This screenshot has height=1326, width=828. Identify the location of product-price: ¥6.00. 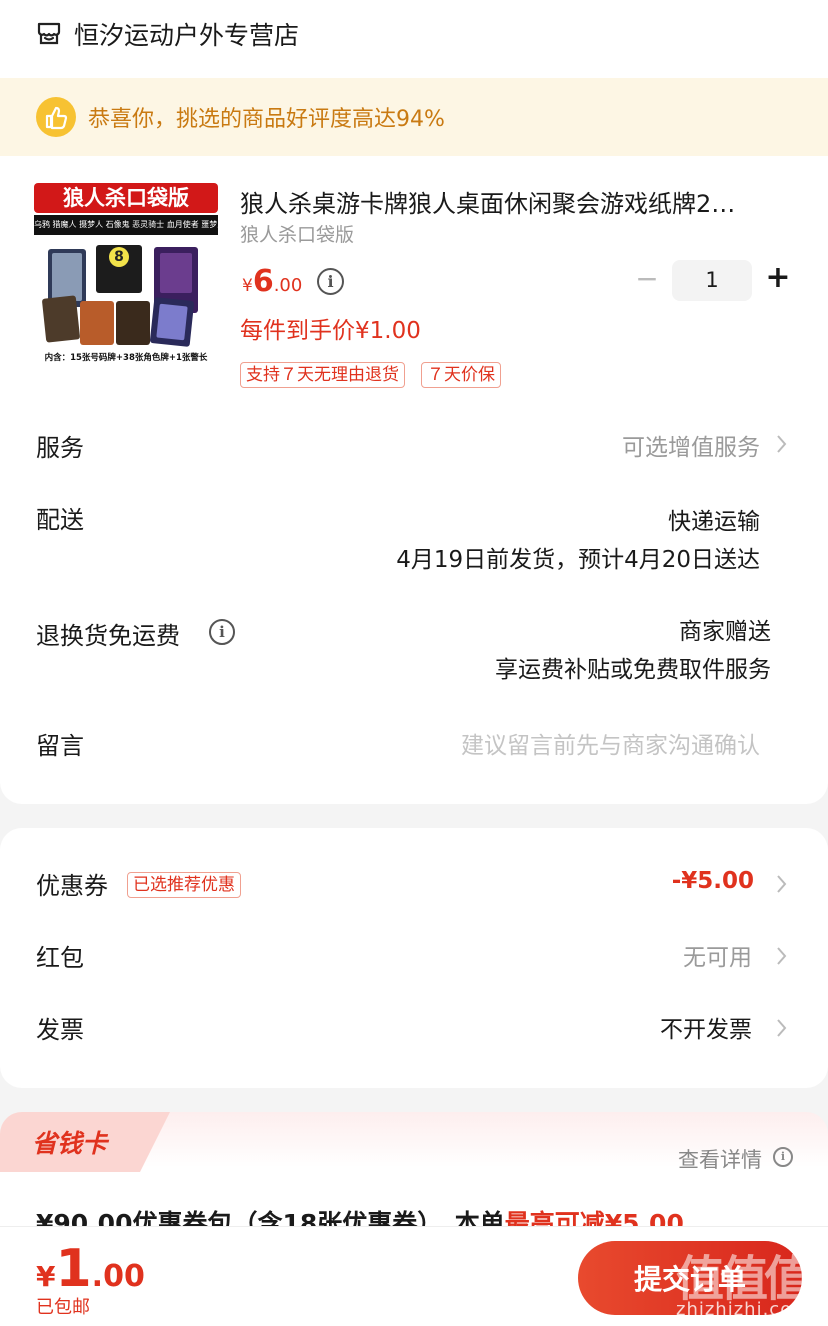
(272, 281).